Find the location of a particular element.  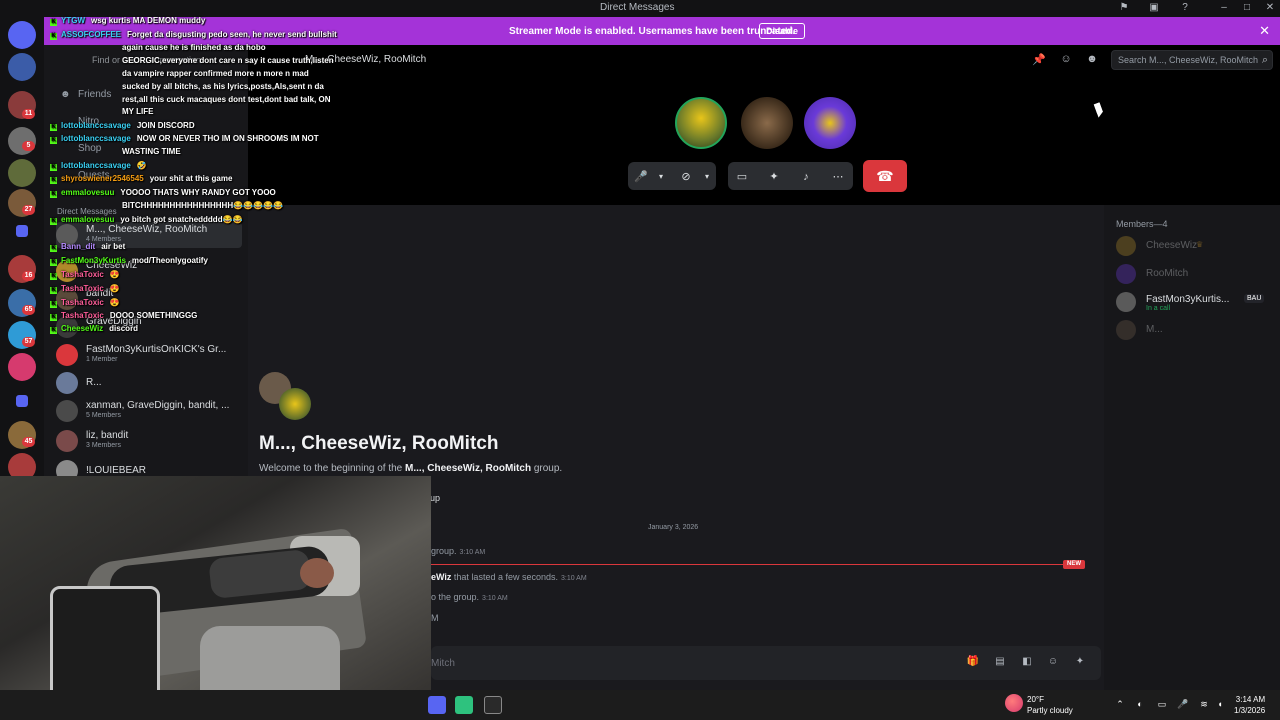

gift-icon: 🎁 is located at coordinates (973, 663).